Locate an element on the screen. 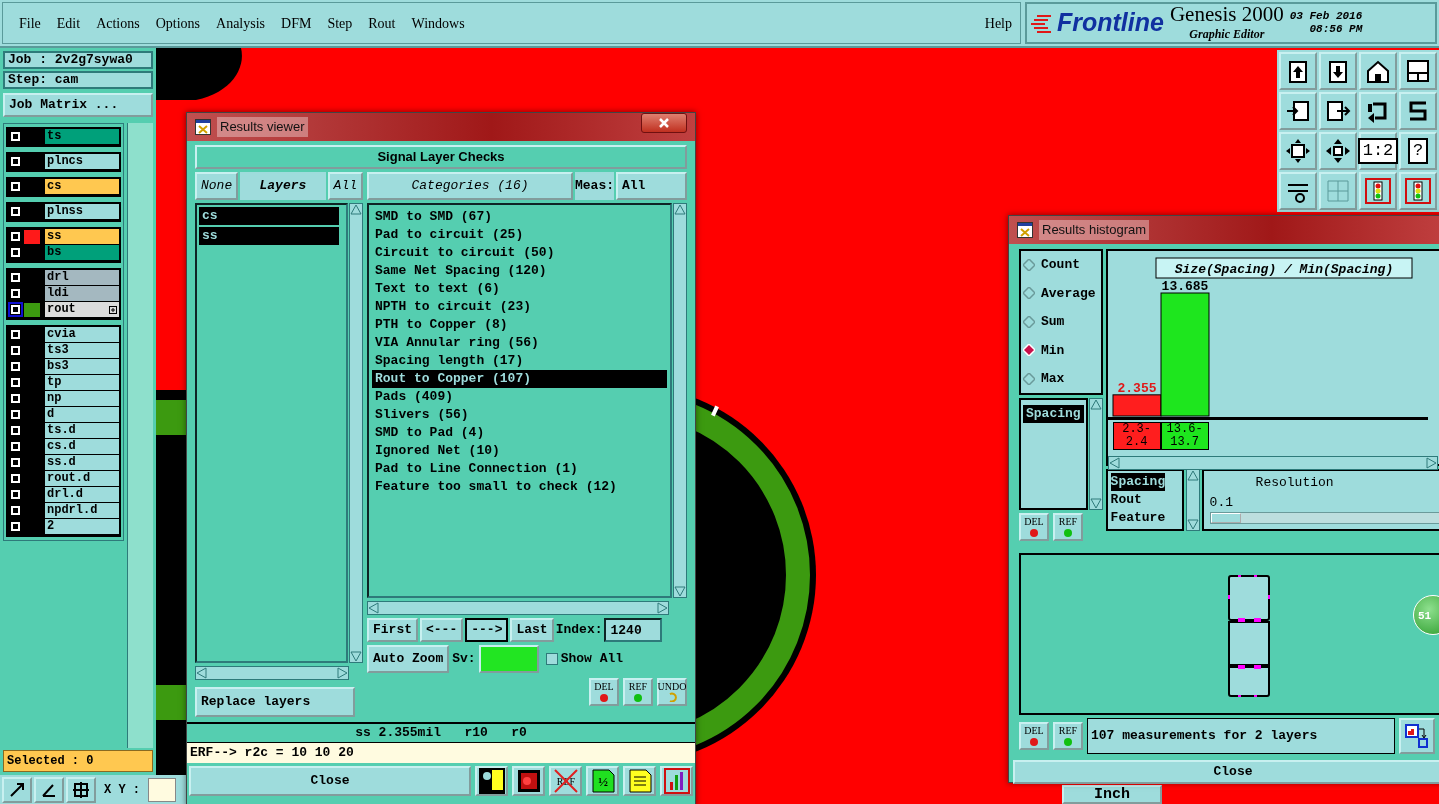 The width and height of the screenshot is (1439, 804). toolbar-button: ? is located at coordinates (1418, 151).